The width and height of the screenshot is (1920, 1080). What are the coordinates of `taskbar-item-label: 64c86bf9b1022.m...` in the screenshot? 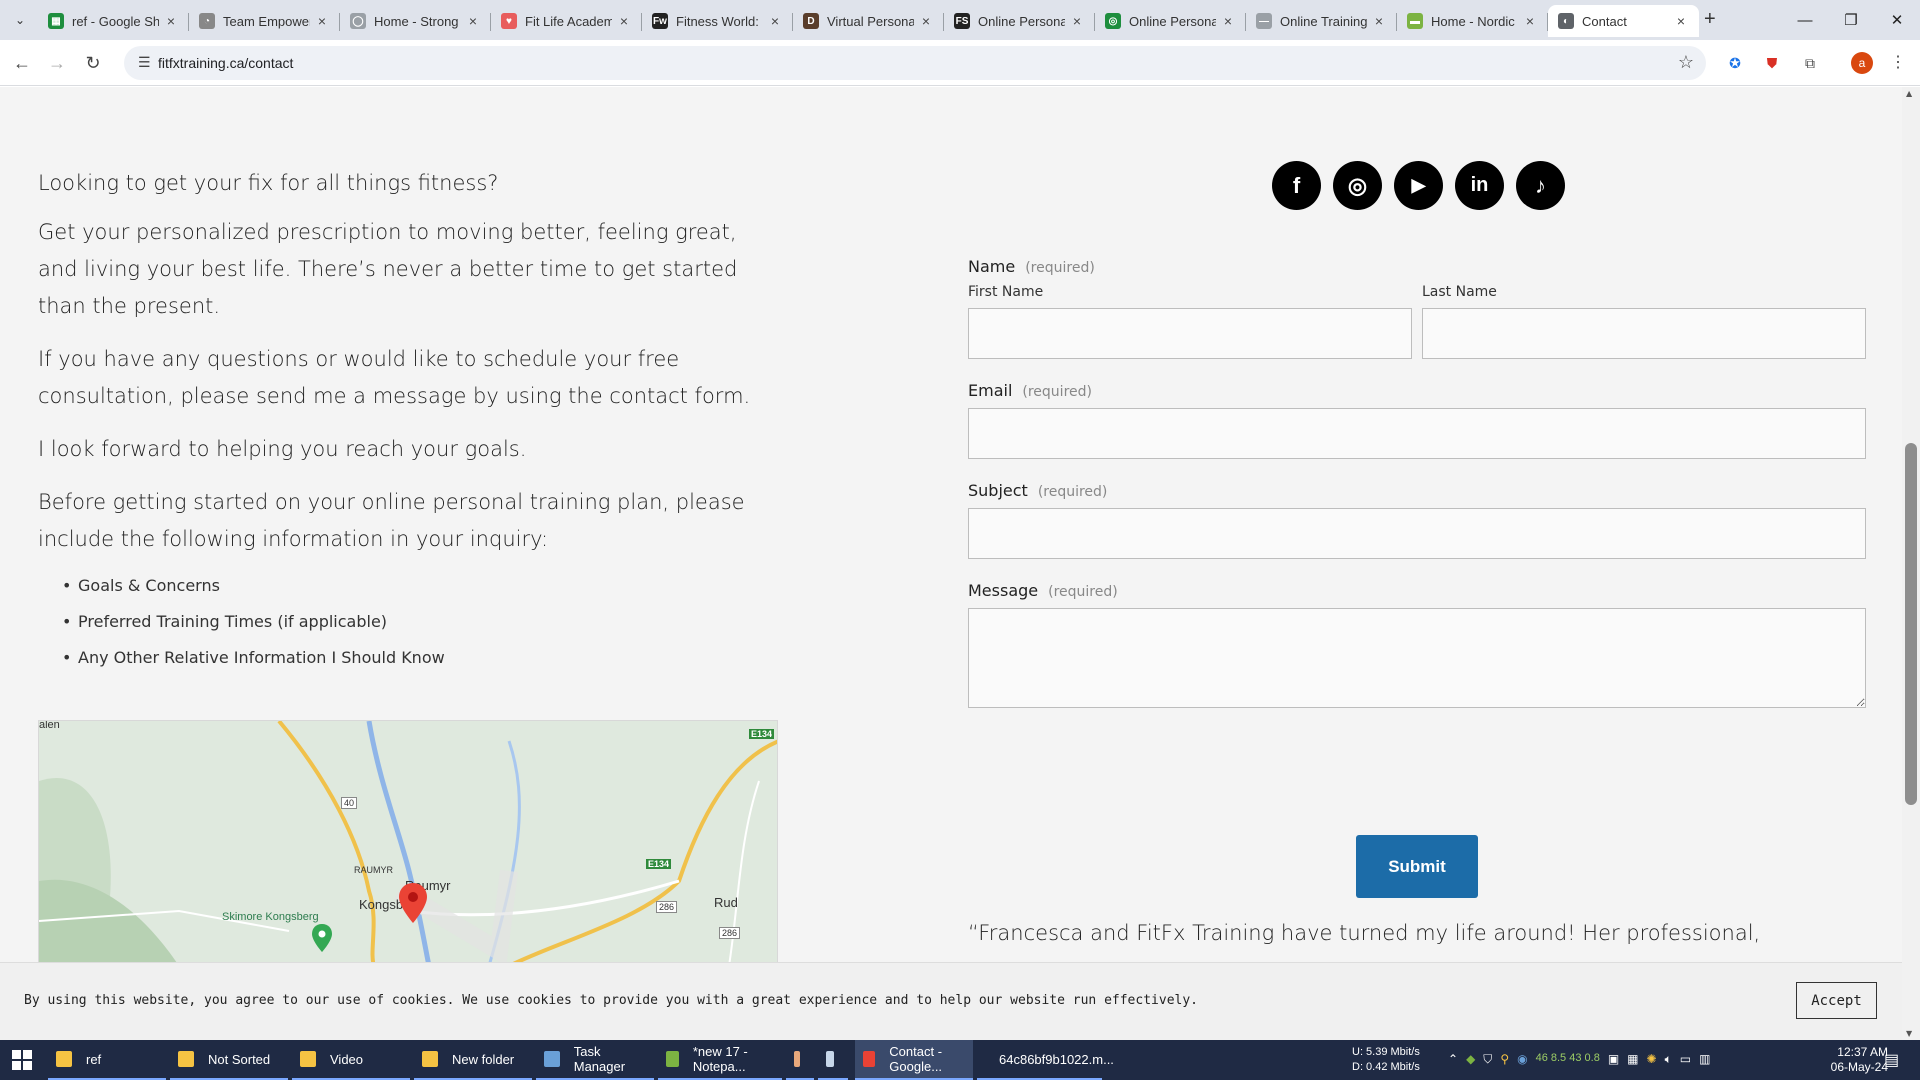 It's located at (1056, 1059).